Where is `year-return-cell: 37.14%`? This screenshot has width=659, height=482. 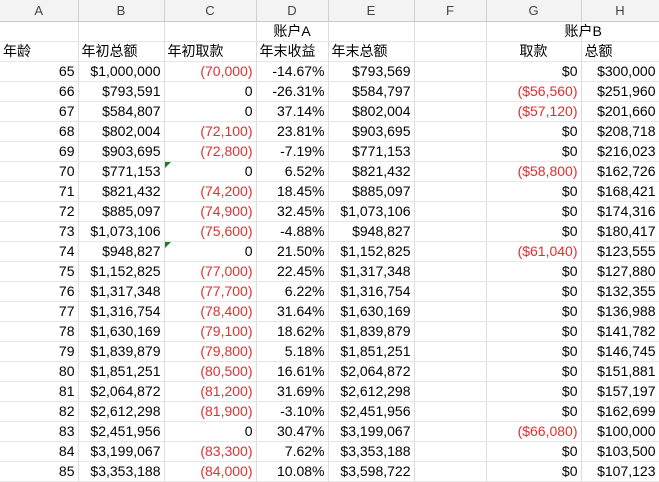
year-return-cell: 37.14% is located at coordinates (292, 111).